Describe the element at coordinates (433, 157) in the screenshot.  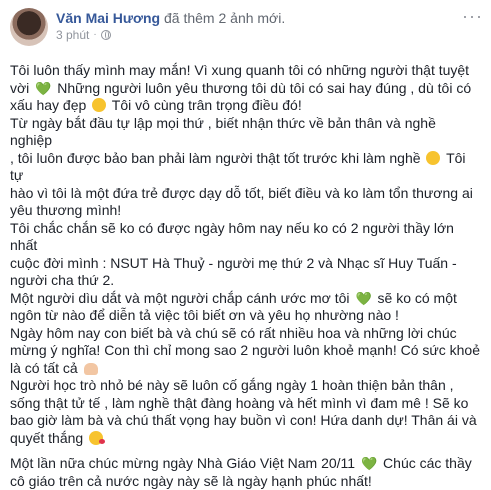
I see `smile-face-icon` at that location.